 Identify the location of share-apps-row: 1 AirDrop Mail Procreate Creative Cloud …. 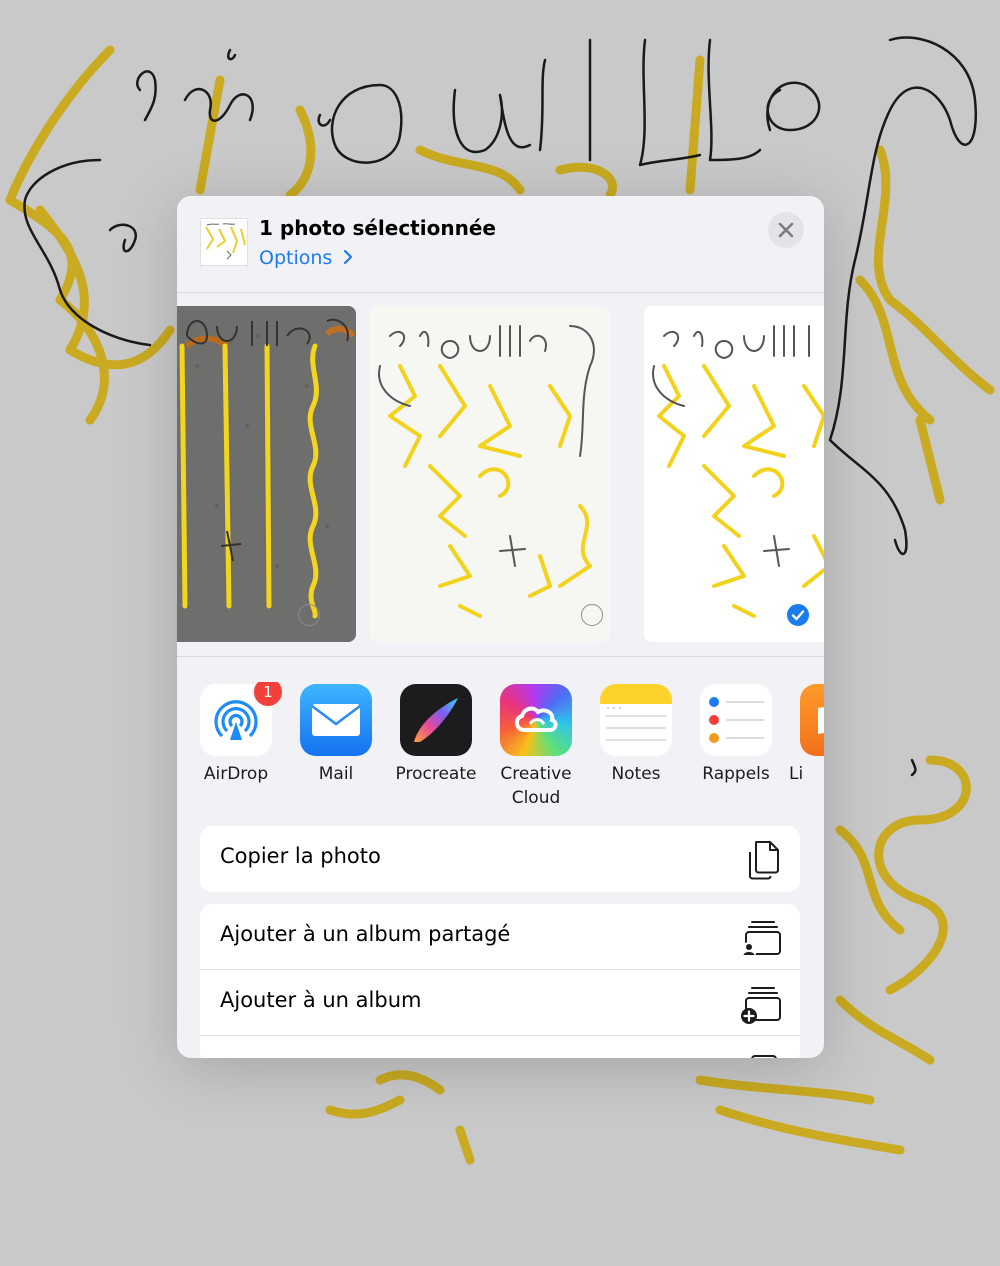
(500, 747).